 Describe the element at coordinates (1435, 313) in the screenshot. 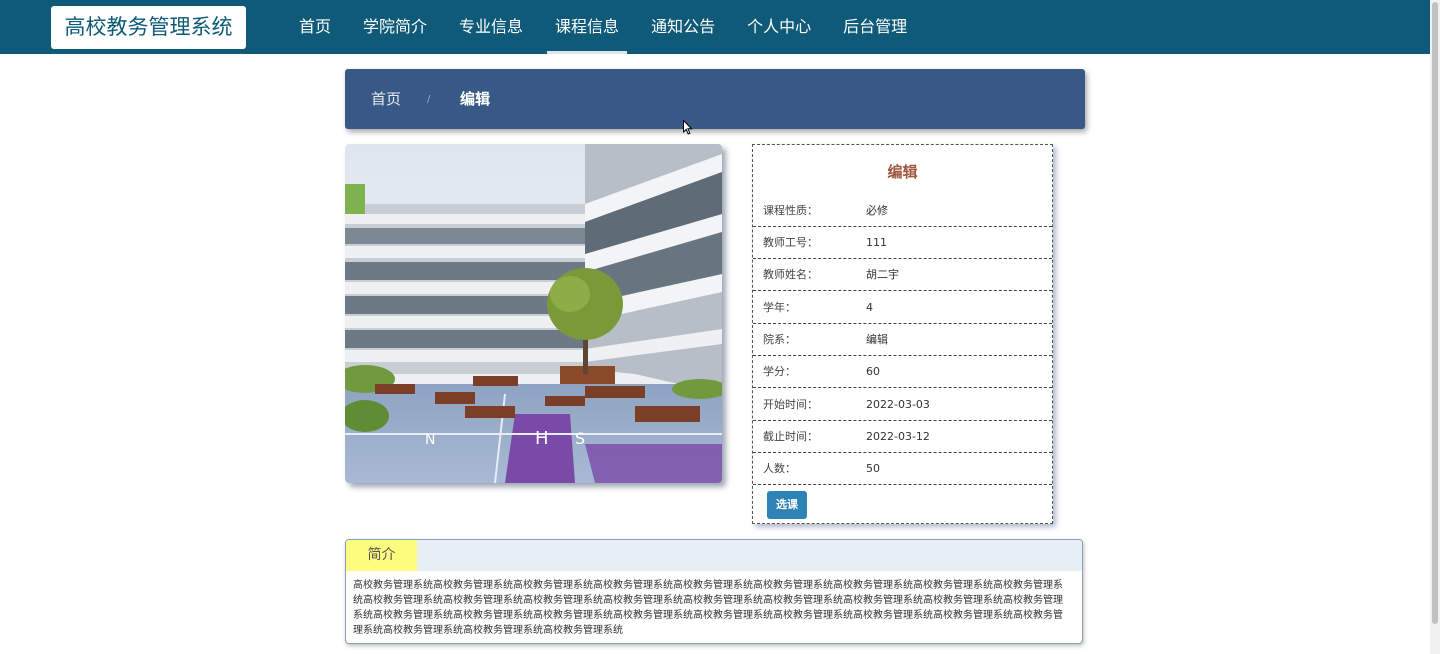

I see `scrollbar-thumb` at that location.